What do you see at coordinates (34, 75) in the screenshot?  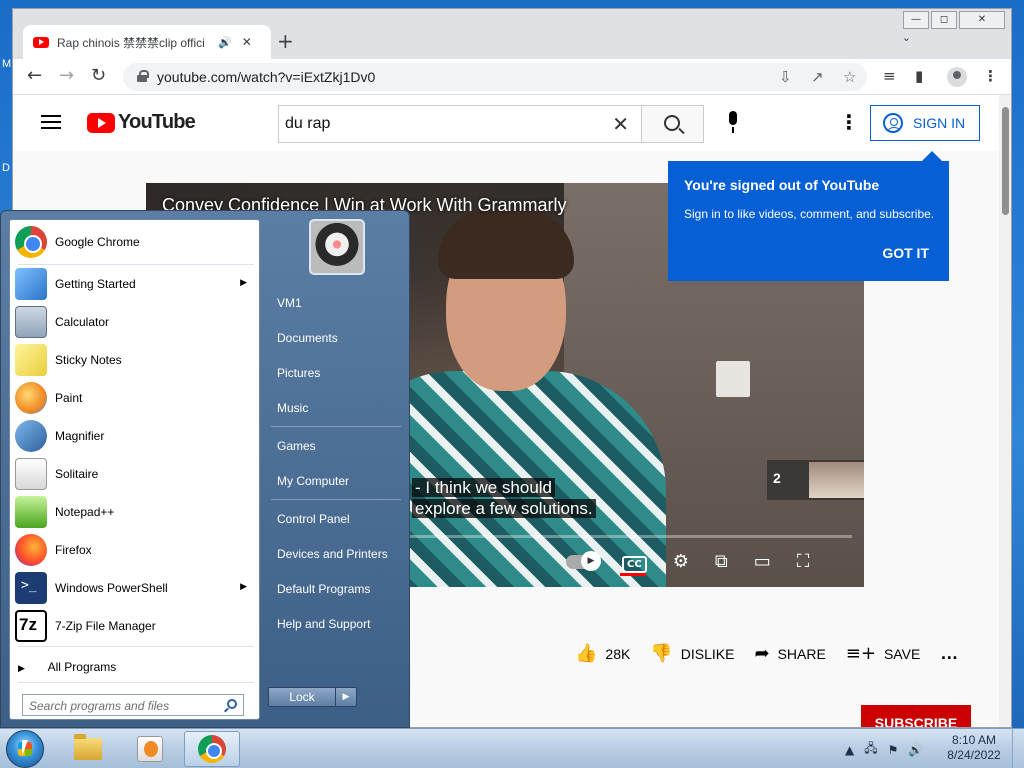 I see `back-button: ←` at bounding box center [34, 75].